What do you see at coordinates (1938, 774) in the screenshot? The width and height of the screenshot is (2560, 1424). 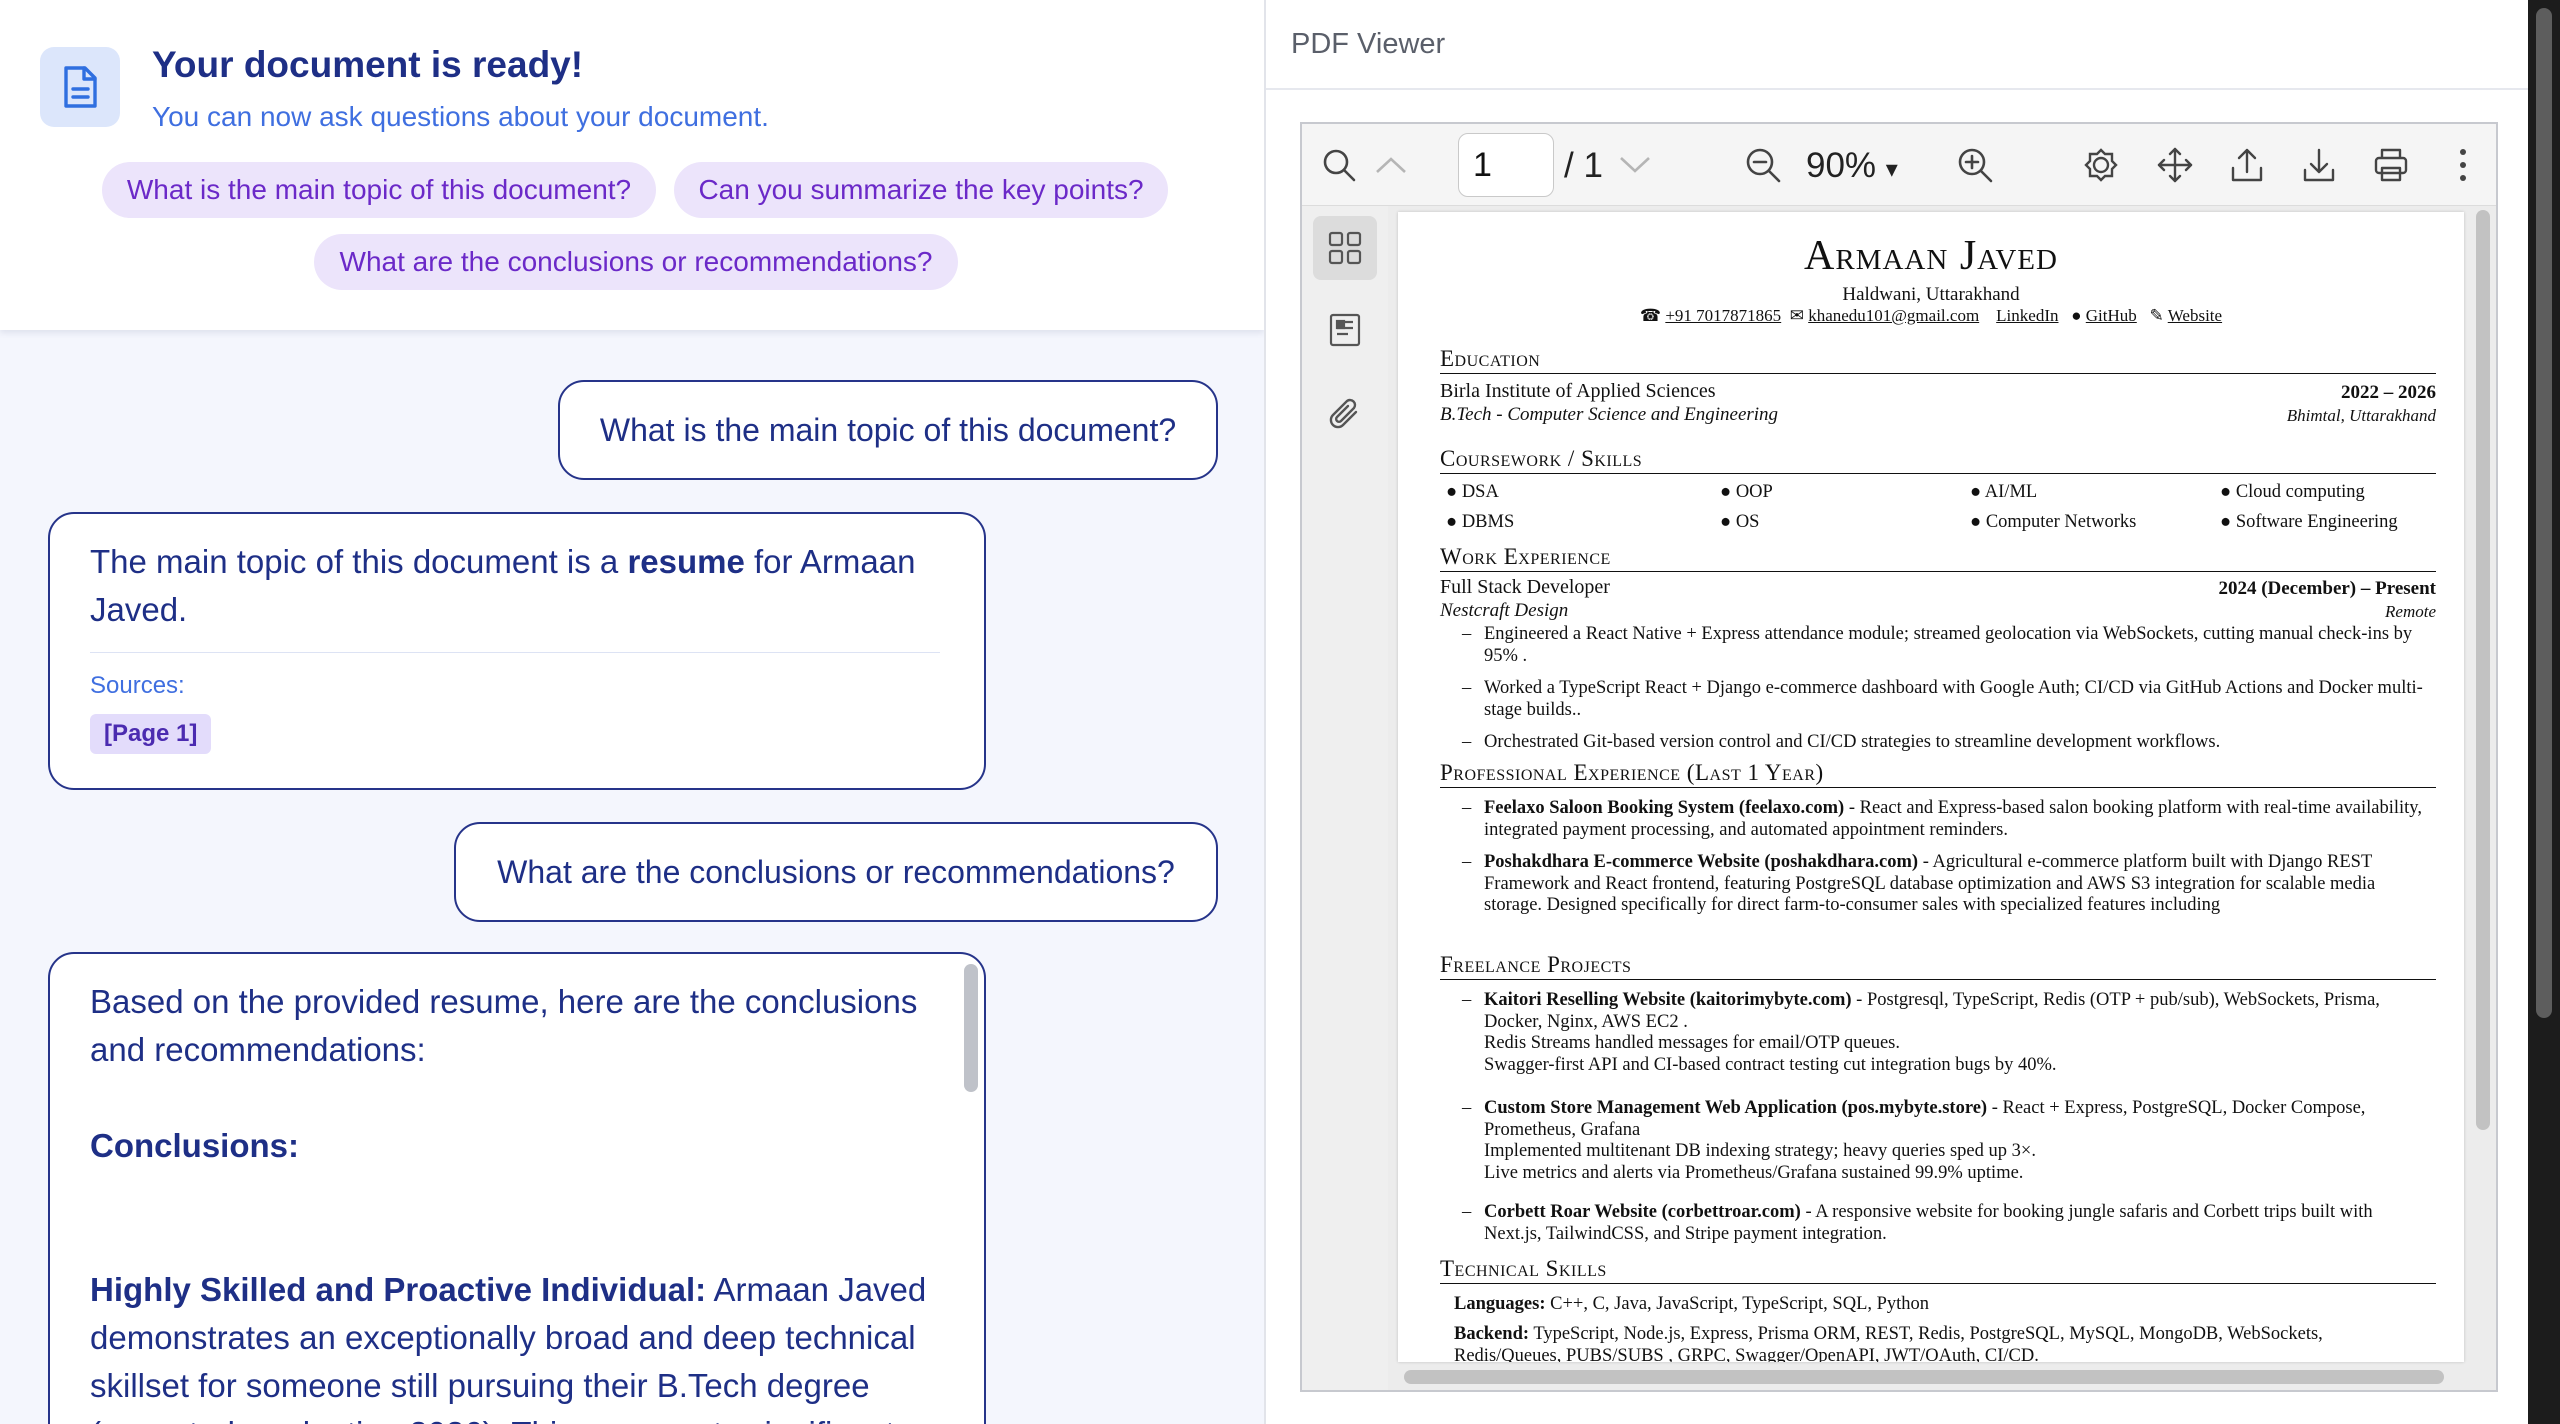 I see `section-professional: Professional Experience (Last 1 Year)` at bounding box center [1938, 774].